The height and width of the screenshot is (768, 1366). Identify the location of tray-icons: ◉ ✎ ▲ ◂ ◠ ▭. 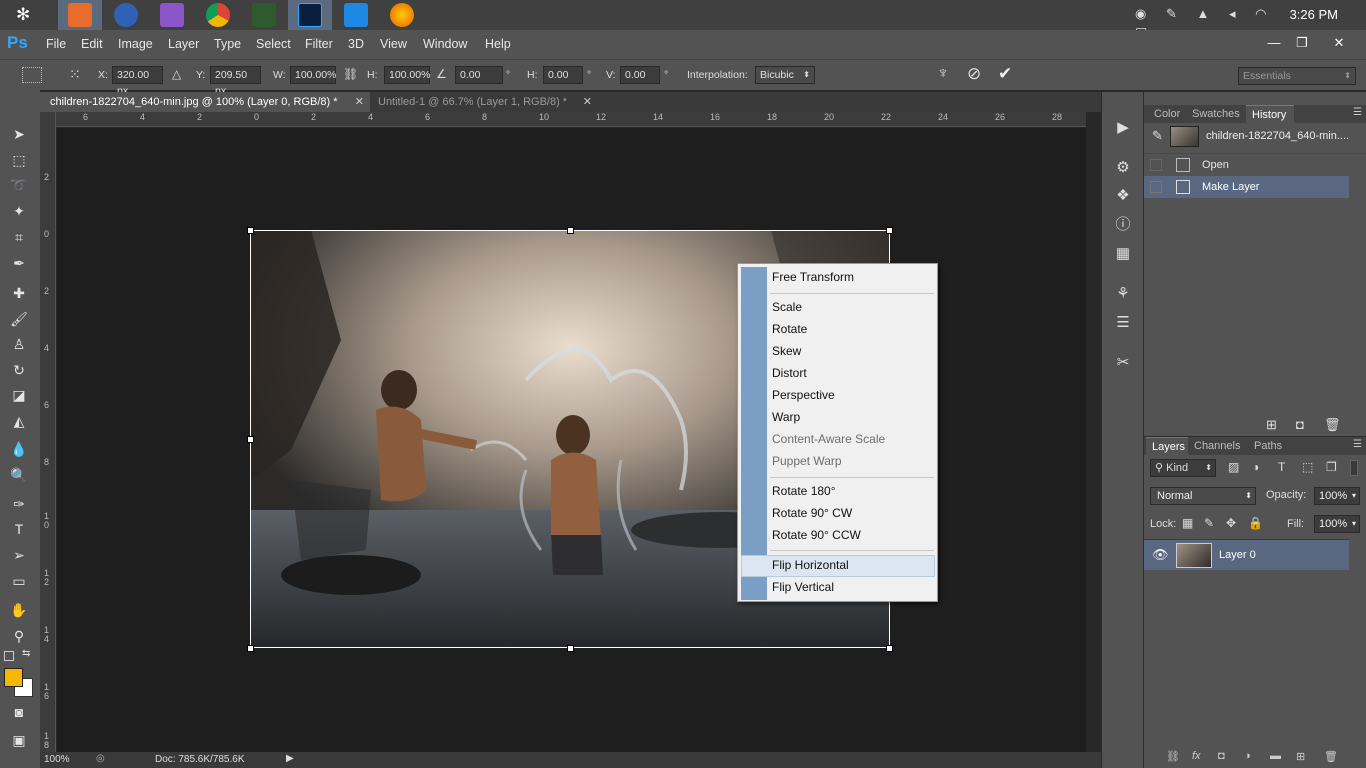
(1205, 21).